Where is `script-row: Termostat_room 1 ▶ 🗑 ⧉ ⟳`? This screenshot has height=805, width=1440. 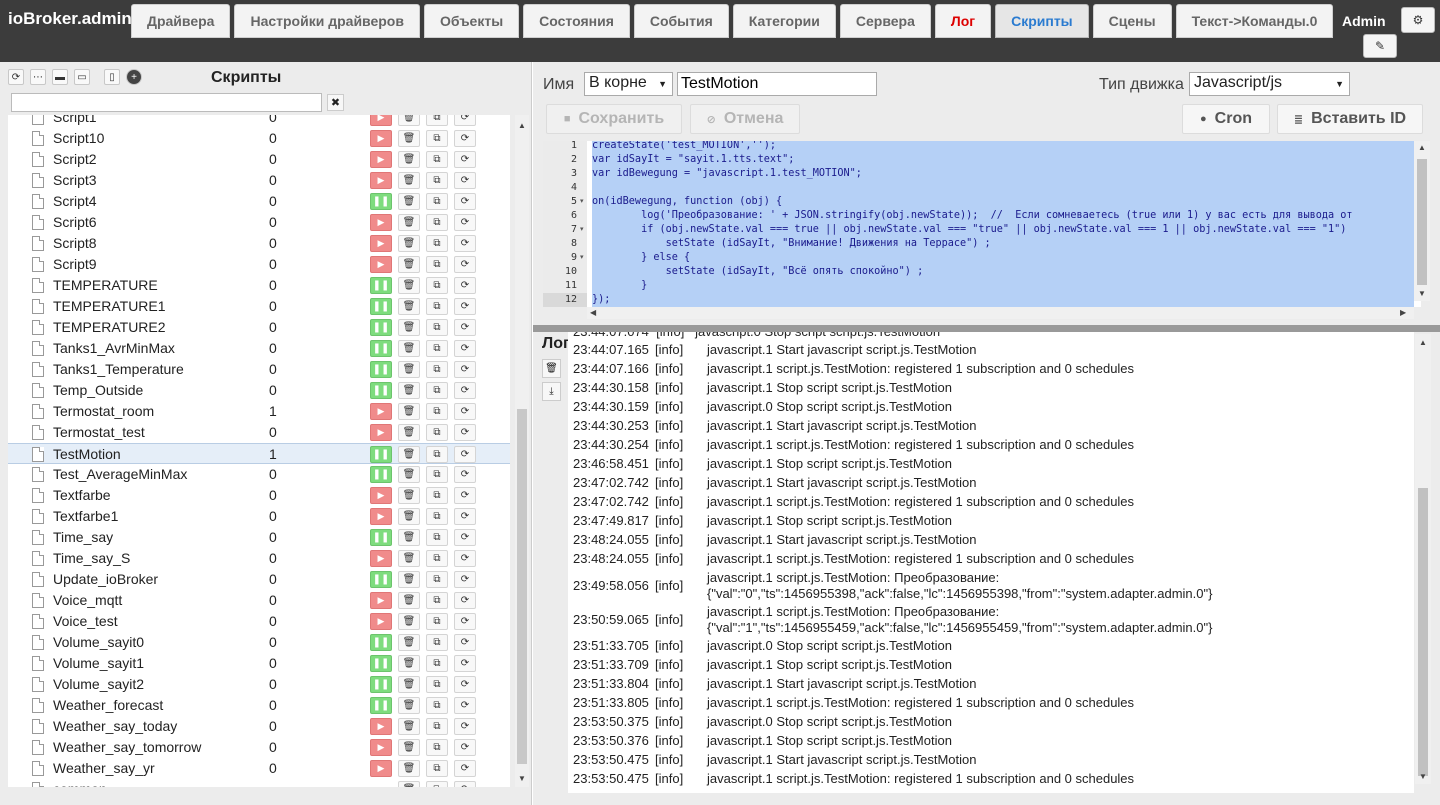 script-row: Termostat_room 1 ▶ 🗑 ⧉ ⟳ is located at coordinates (259, 411).